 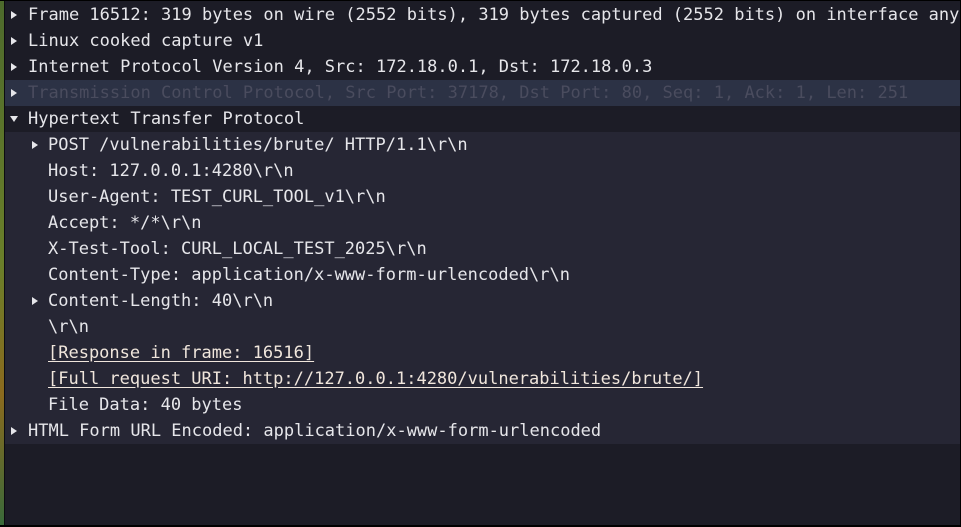 What do you see at coordinates (171, 171) in the screenshot?
I see `tree-item-label: Host: 127.0.0.1:4280\r\n` at bounding box center [171, 171].